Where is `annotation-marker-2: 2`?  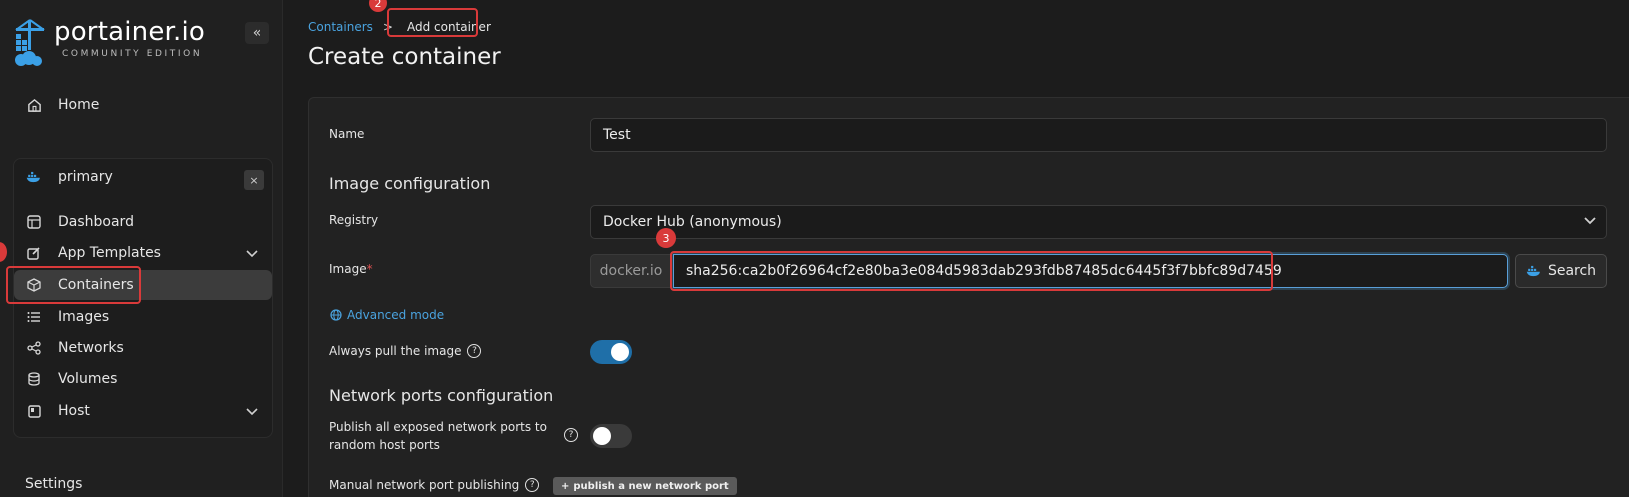 annotation-marker-2: 2 is located at coordinates (378, 6).